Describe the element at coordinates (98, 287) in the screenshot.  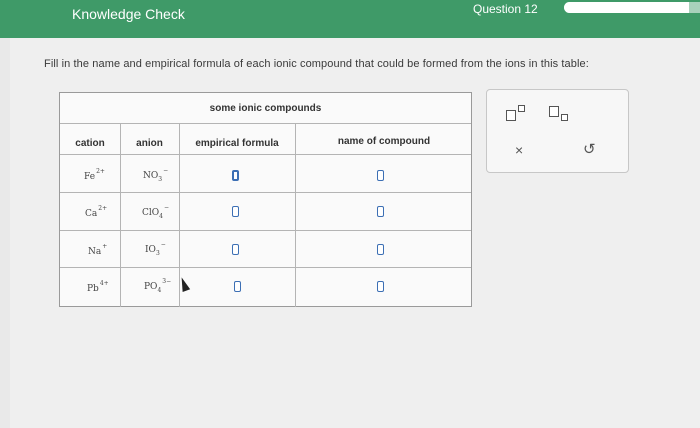
I see `cation-pb: Pb4+` at that location.